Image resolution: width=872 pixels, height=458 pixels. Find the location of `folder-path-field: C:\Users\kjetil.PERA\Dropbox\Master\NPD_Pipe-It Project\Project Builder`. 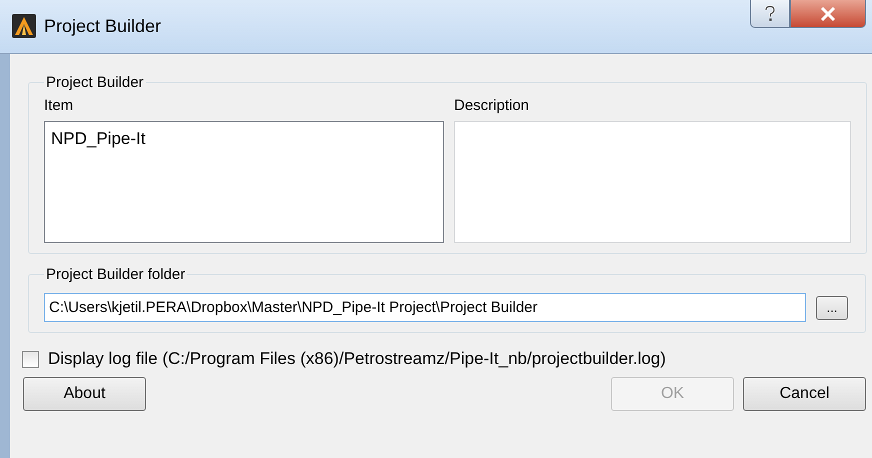

folder-path-field: C:\Users\kjetil.PERA\Dropbox\Master\NPD_Pipe-It Project\Project Builder is located at coordinates (425, 307).